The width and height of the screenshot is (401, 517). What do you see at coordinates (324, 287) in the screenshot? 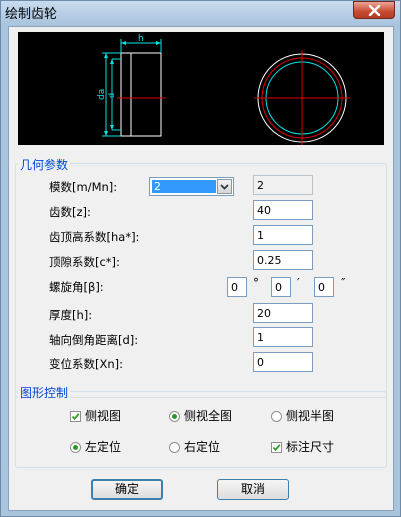
I see `helix-sec-input: 0` at bounding box center [324, 287].